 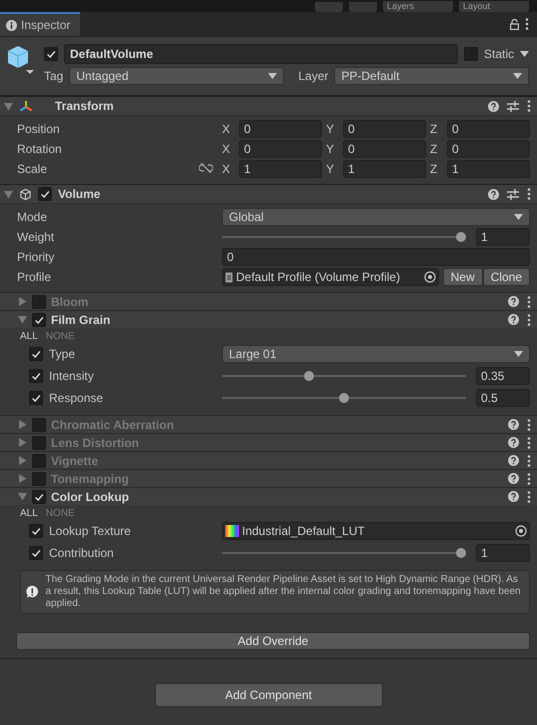 What do you see at coordinates (503, 398) in the screenshot?
I see `number-field: 0.5` at bounding box center [503, 398].